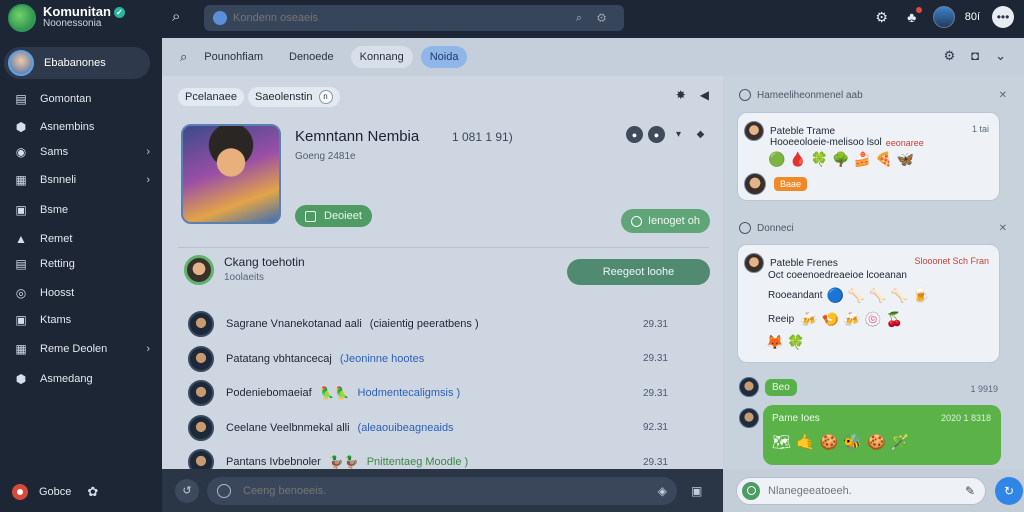 This screenshot has width=1024, height=512. I want to click on tab-settings-icon: ⚙, so click(950, 56).